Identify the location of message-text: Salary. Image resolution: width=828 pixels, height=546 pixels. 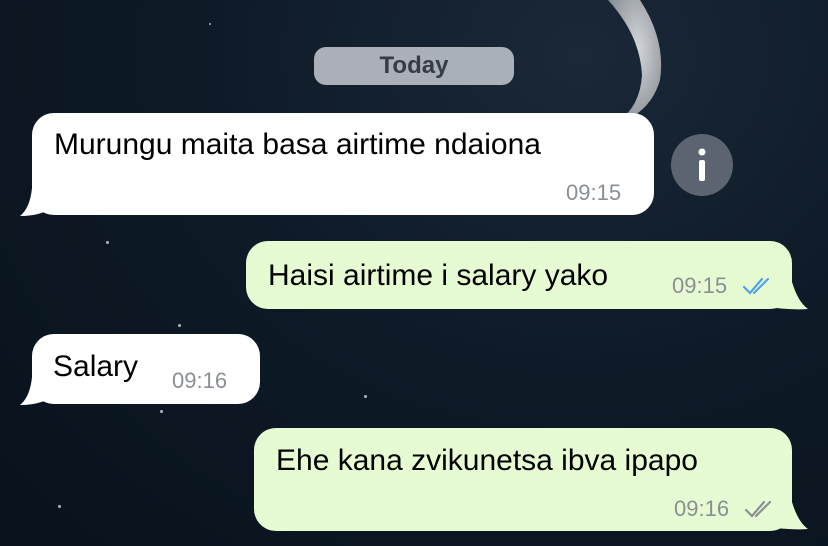
(96, 366).